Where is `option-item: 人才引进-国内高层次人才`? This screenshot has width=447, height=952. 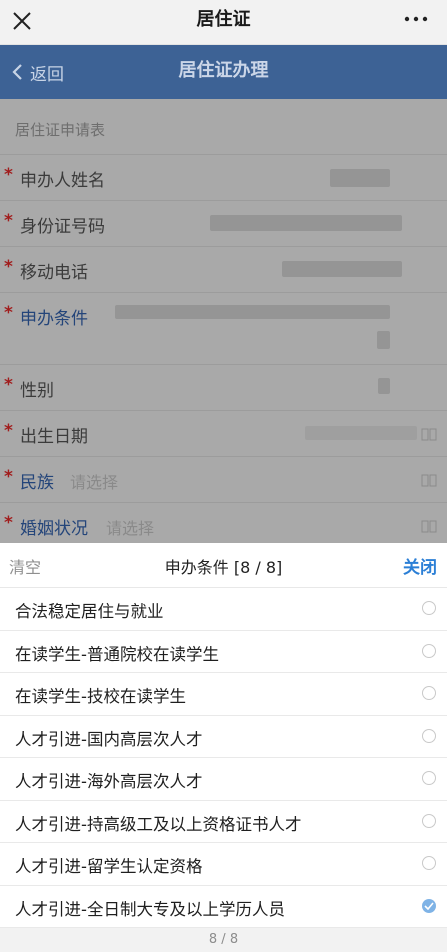 option-item: 人才引进-国内高层次人才 is located at coordinates (223, 737).